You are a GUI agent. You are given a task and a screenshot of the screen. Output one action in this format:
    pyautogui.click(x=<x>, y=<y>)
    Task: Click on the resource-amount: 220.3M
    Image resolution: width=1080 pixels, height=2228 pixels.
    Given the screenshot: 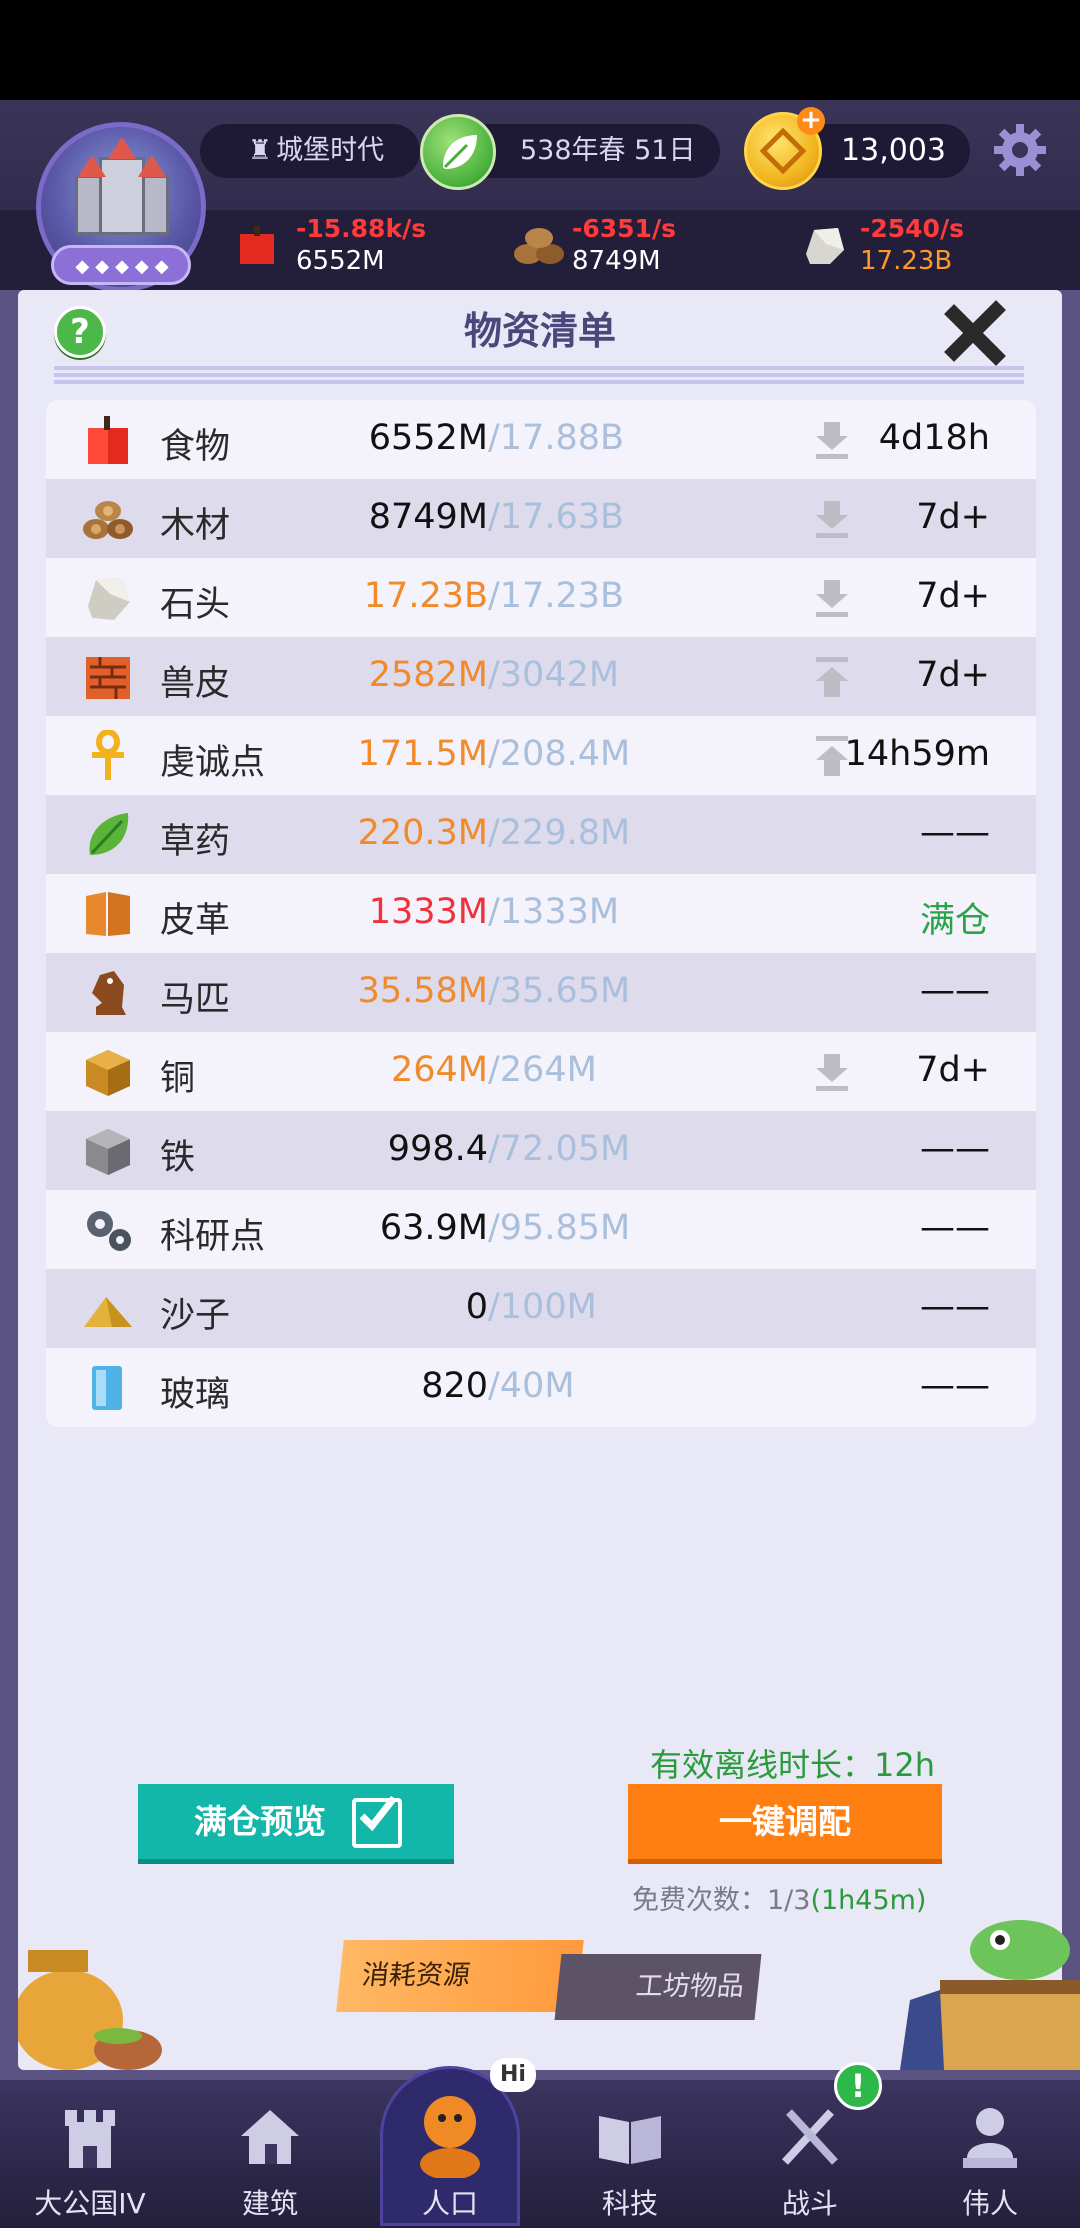 What is the action you would take?
    pyautogui.click(x=422, y=833)
    